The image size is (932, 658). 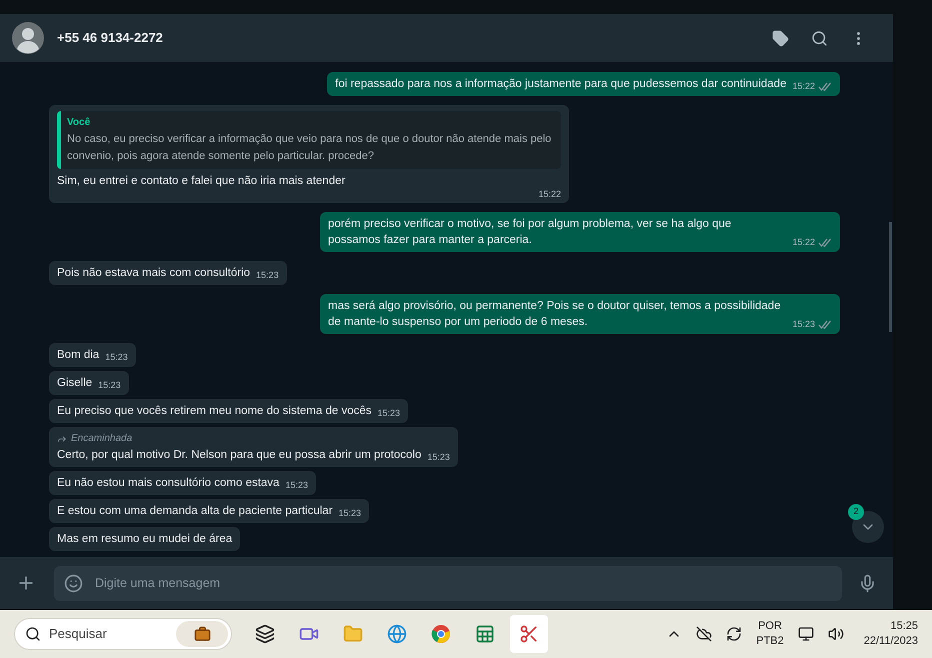 I want to click on message-text: Bom dia, so click(x=78, y=355).